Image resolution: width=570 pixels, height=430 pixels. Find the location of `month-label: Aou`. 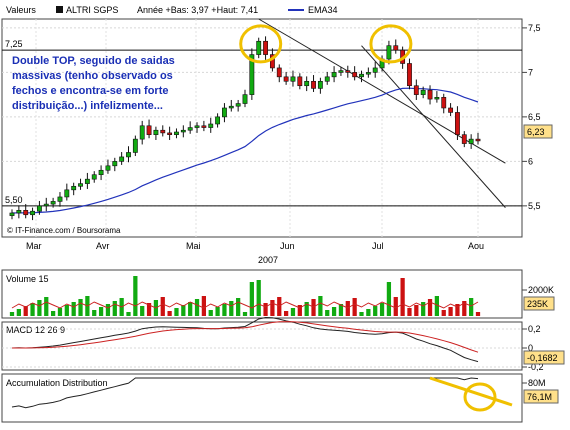

month-label: Aou is located at coordinates (476, 246).